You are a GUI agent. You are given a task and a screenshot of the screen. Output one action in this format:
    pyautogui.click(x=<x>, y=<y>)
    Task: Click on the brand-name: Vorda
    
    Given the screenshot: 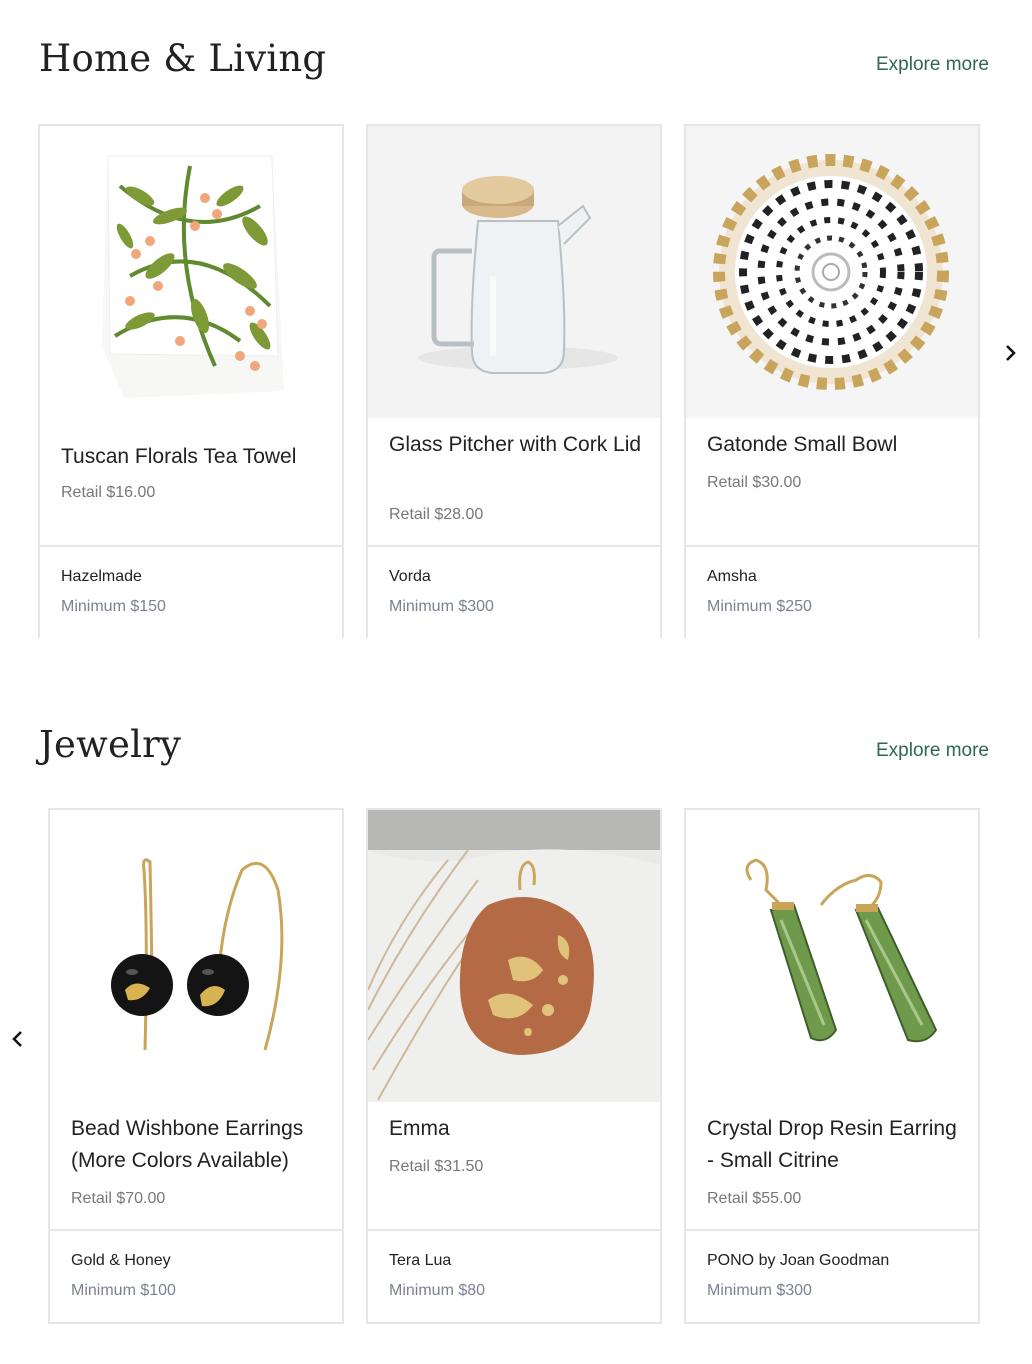 What is the action you would take?
    pyautogui.click(x=410, y=577)
    